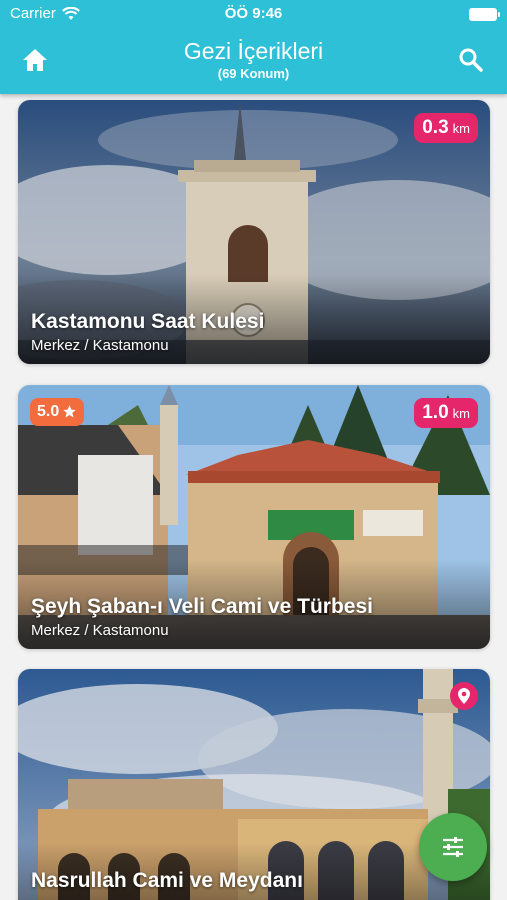 This screenshot has height=900, width=507. Describe the element at coordinates (148, 321) in the screenshot. I see `place-title: Kastamonu Saat Kulesi` at that location.